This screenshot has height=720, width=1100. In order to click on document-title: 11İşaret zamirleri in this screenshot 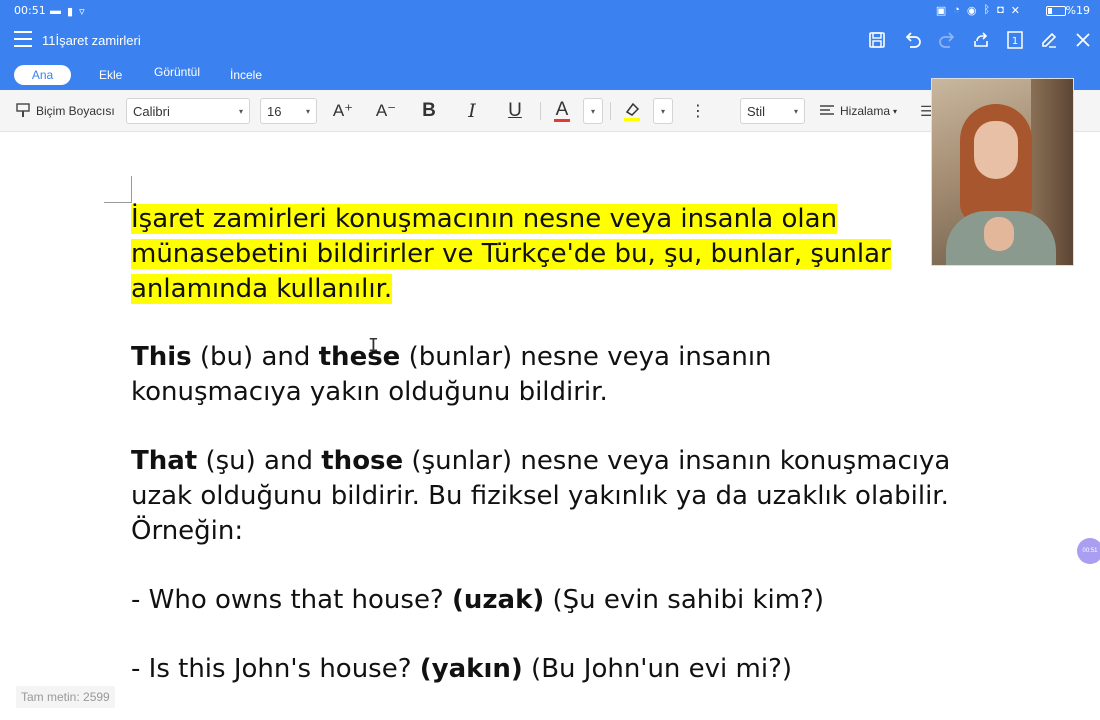, I will do `click(91, 40)`.